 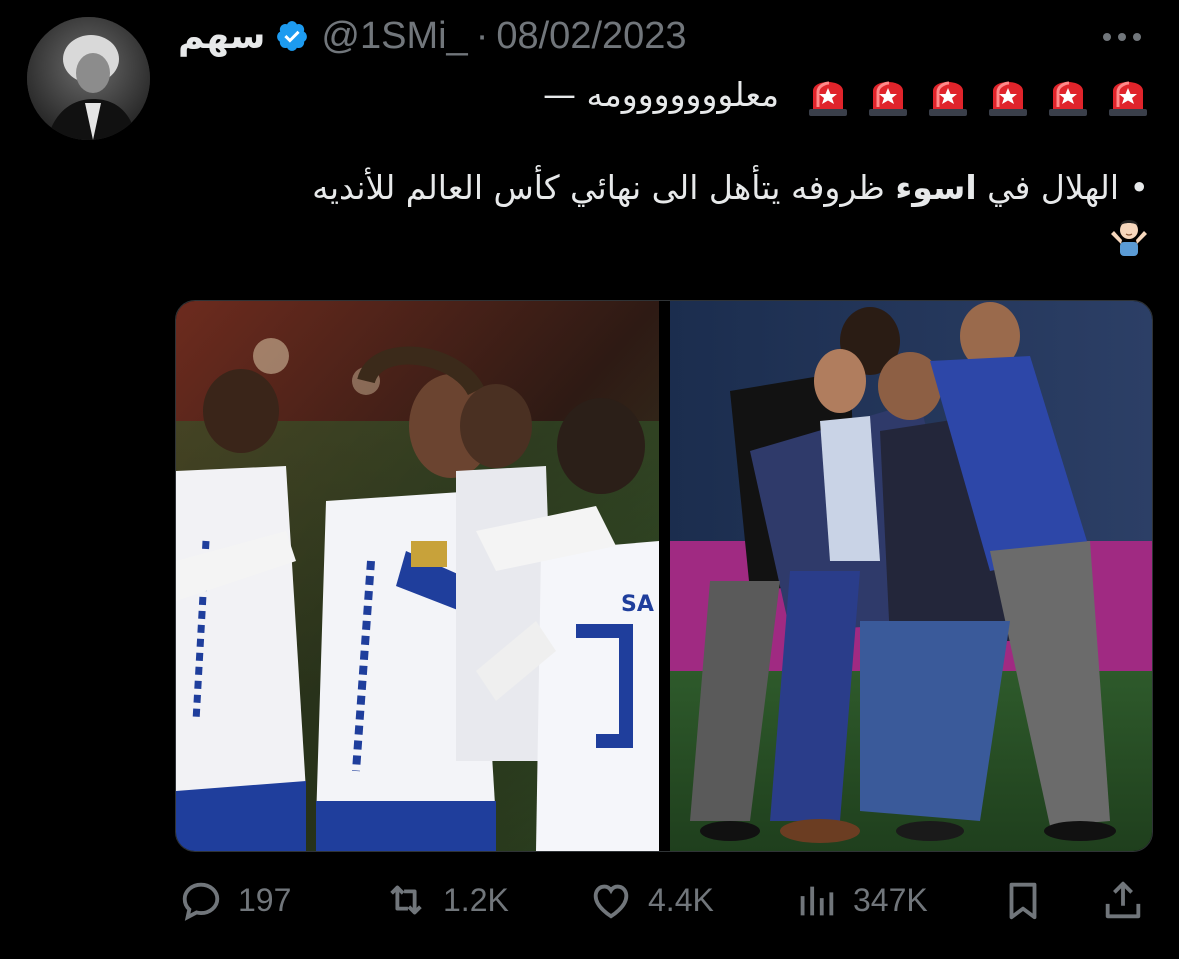 I want to click on tweet-text-bold: اسوء, so click(x=936, y=187).